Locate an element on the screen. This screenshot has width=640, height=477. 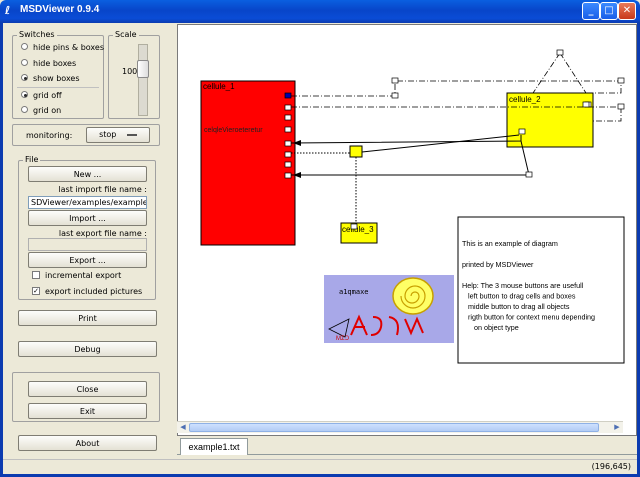
solid-links is located at coordinates (410, 155).